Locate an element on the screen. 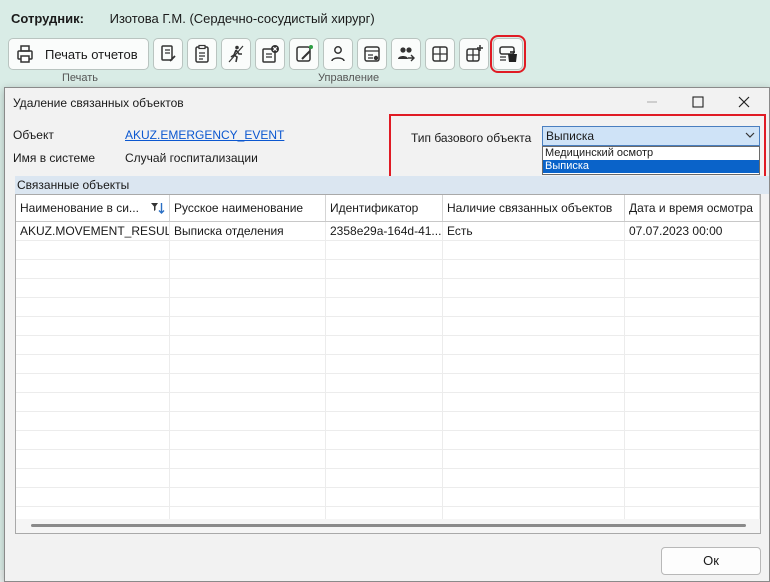  group-manage-label: Управление is located at coordinates (349, 78).